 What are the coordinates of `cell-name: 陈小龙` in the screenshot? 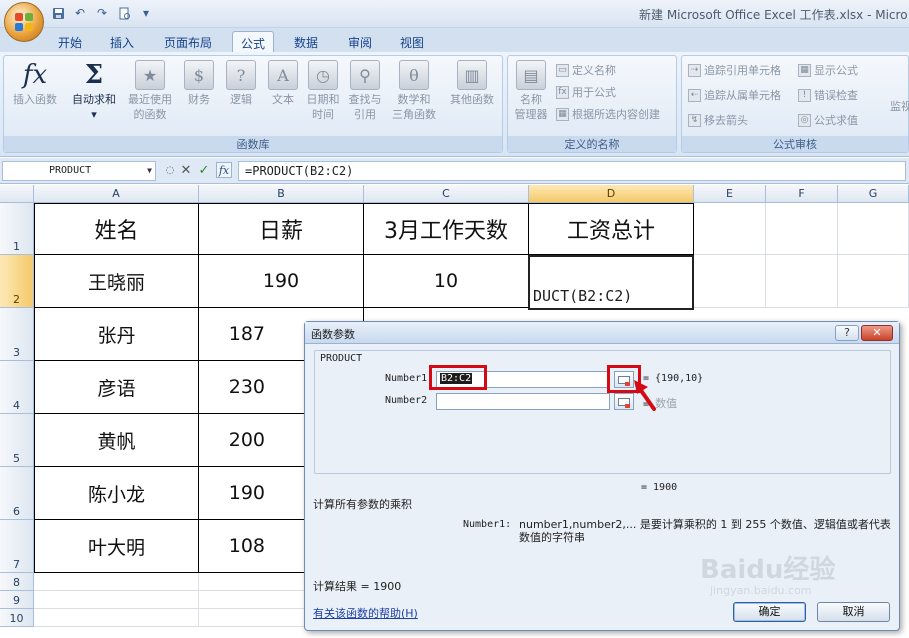 It's located at (117, 493).